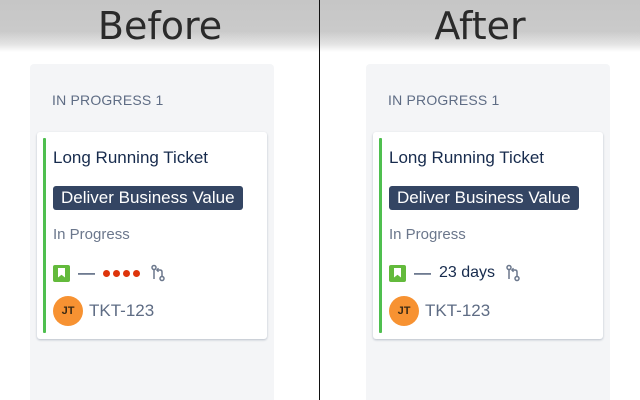 This screenshot has width=640, height=400. I want to click on banner: After, so click(480, 26).